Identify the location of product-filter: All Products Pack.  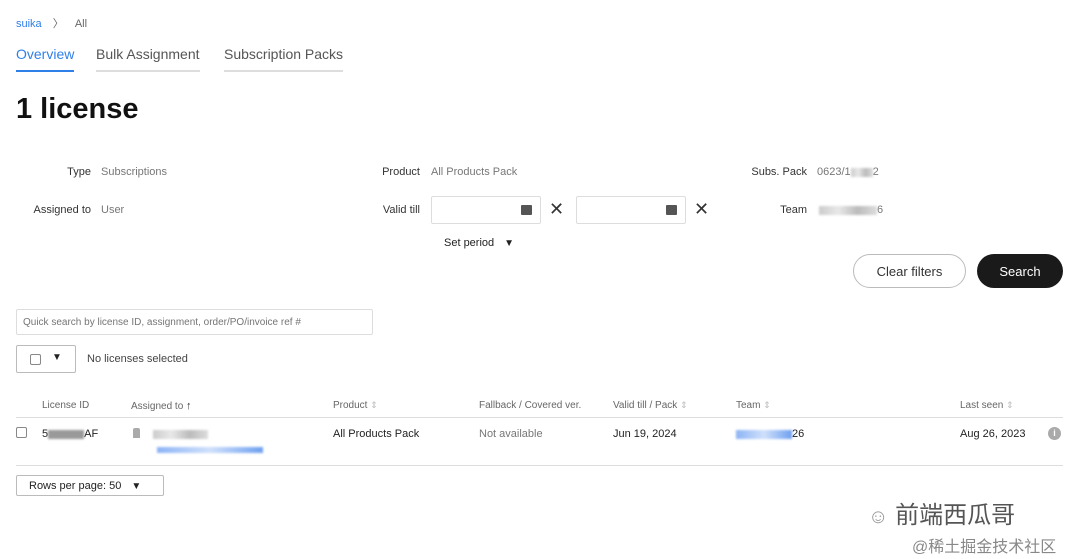
(474, 172).